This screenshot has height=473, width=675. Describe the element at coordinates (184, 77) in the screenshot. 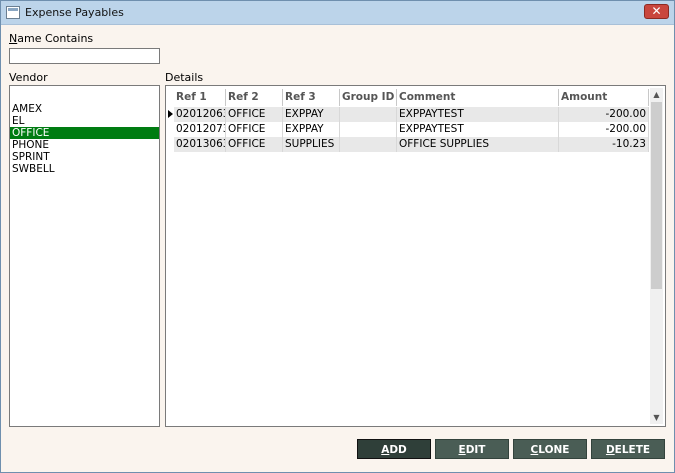

I see `details-label: Details` at that location.